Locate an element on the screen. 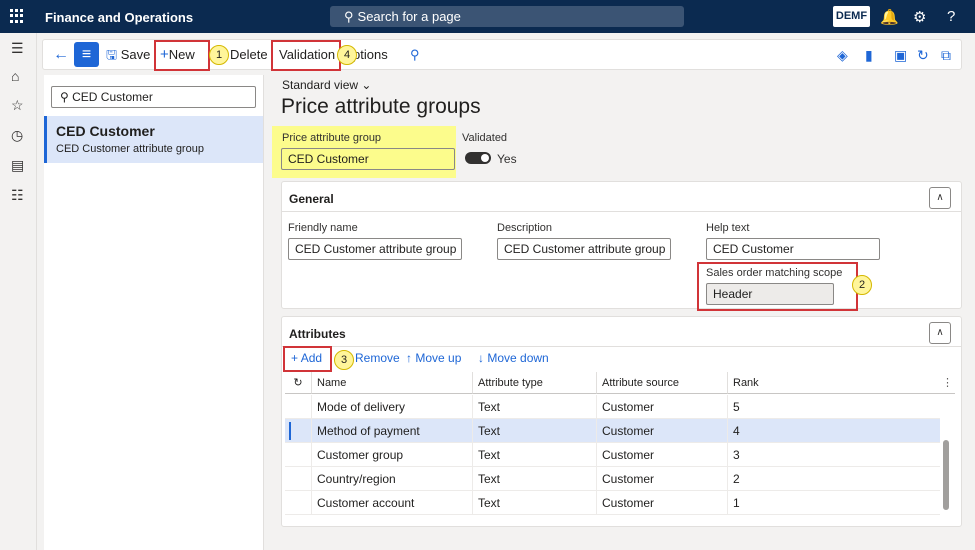 The height and width of the screenshot is (550, 975). home-icon: ⌂ is located at coordinates (15, 76).